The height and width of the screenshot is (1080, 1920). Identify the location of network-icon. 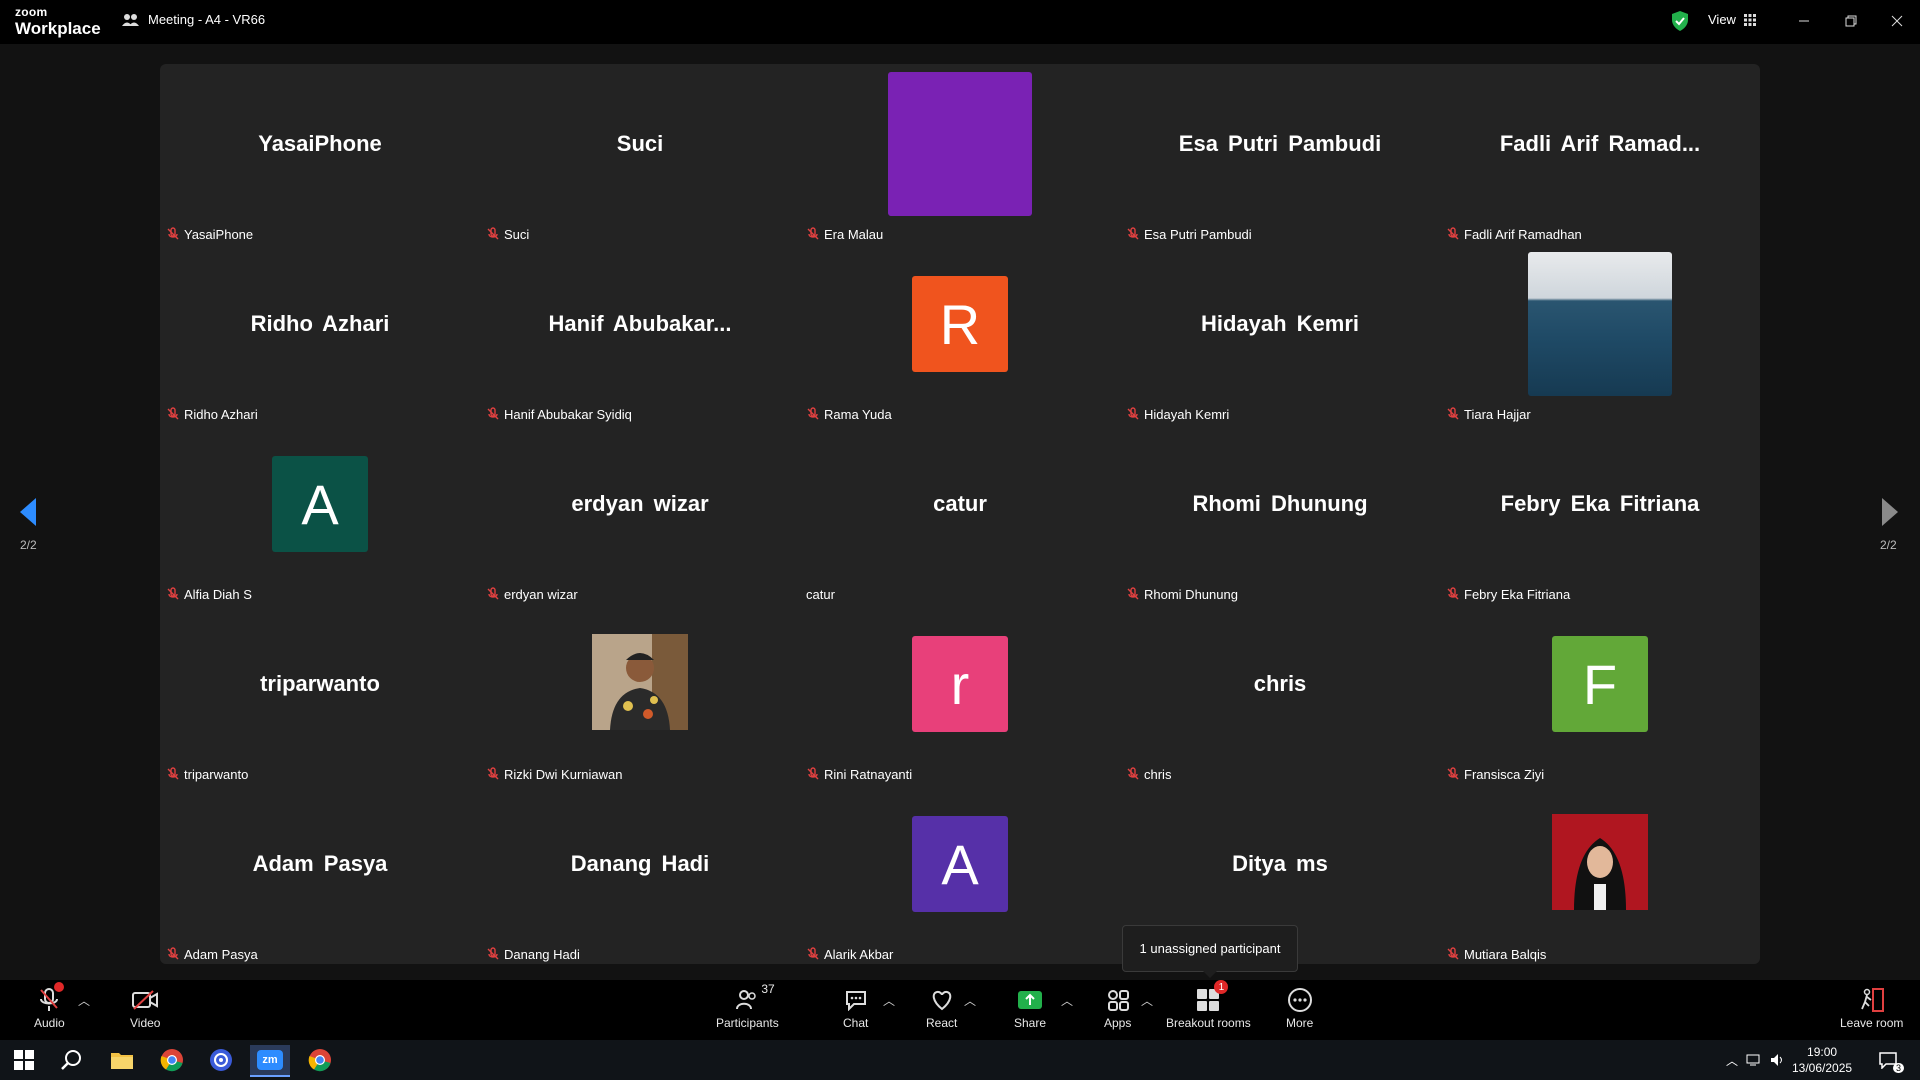
(1754, 1060).